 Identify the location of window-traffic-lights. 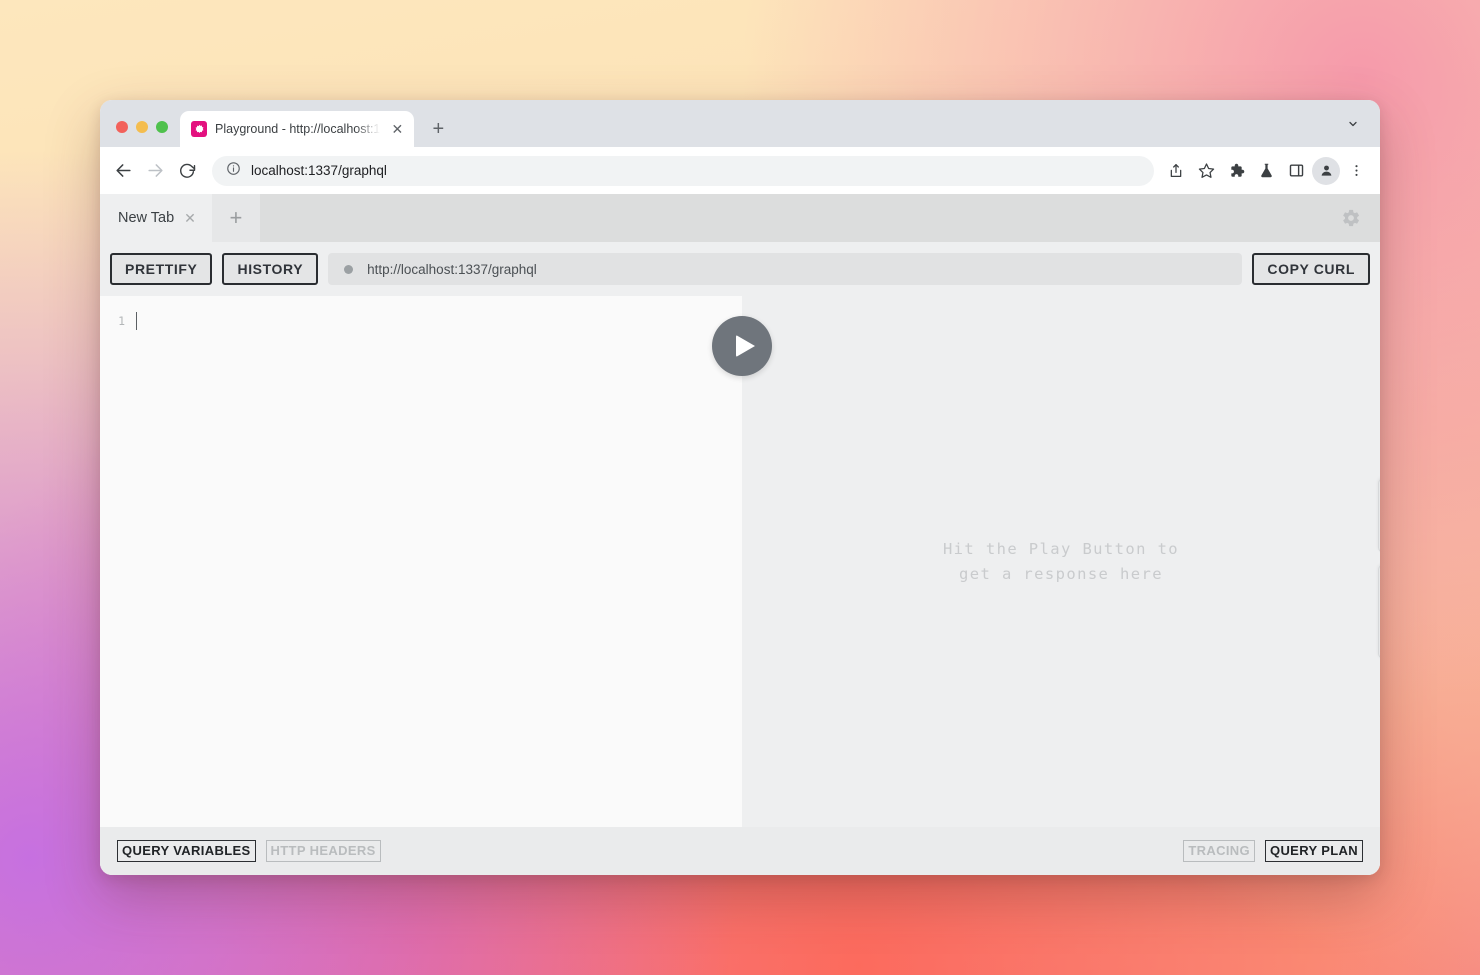
(146, 134).